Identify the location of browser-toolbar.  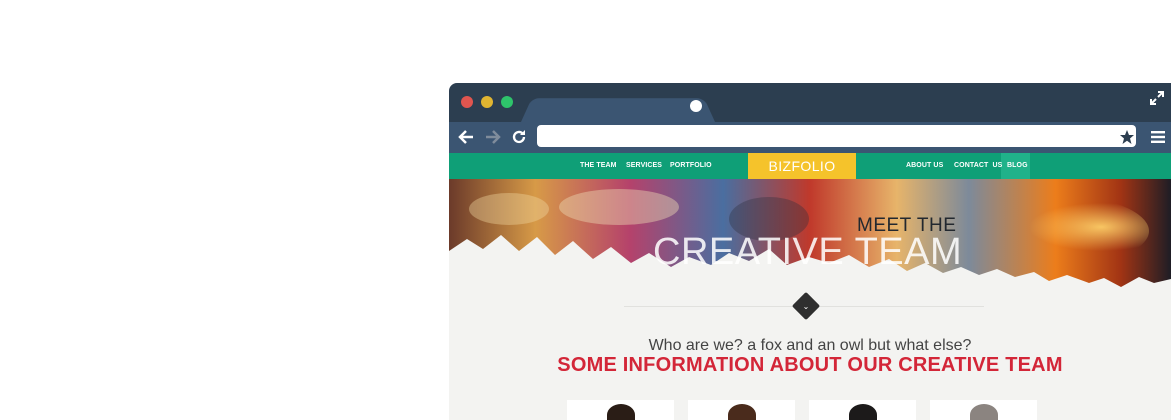
(810, 137).